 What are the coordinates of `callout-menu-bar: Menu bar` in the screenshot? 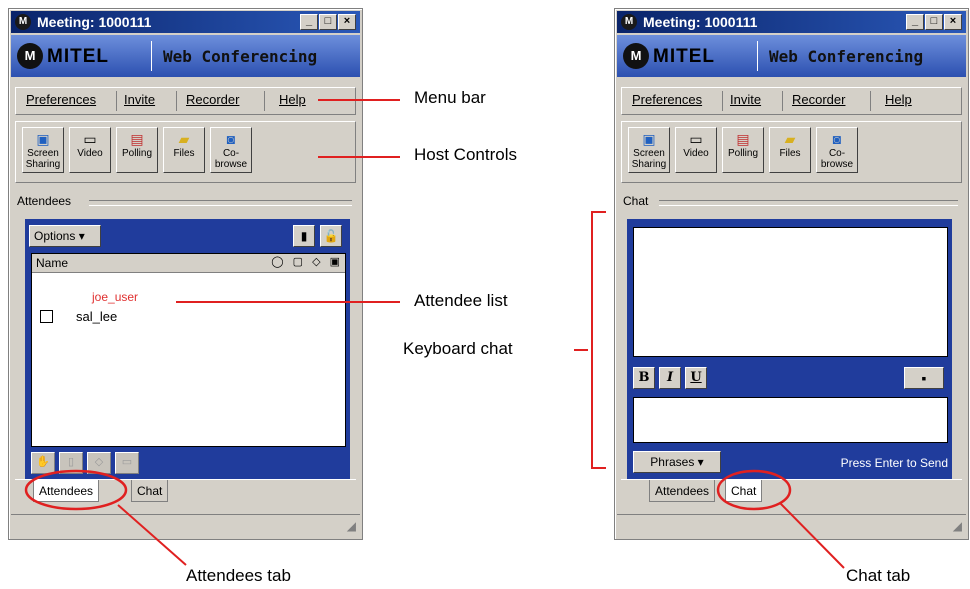 It's located at (450, 97).